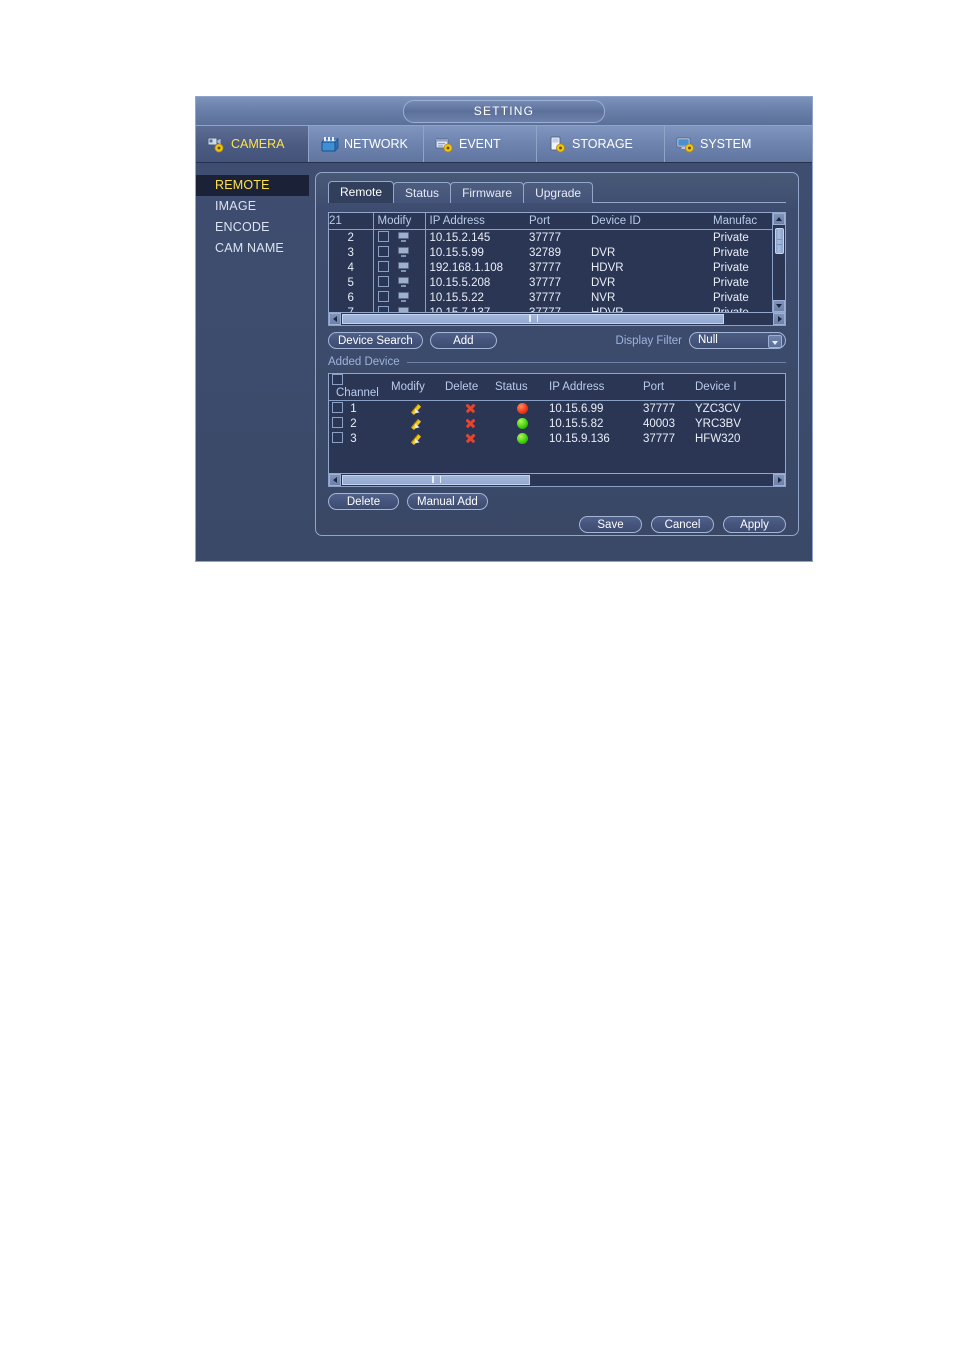 The image size is (954, 1350). I want to click on tab-label-status: Status, so click(422, 193).